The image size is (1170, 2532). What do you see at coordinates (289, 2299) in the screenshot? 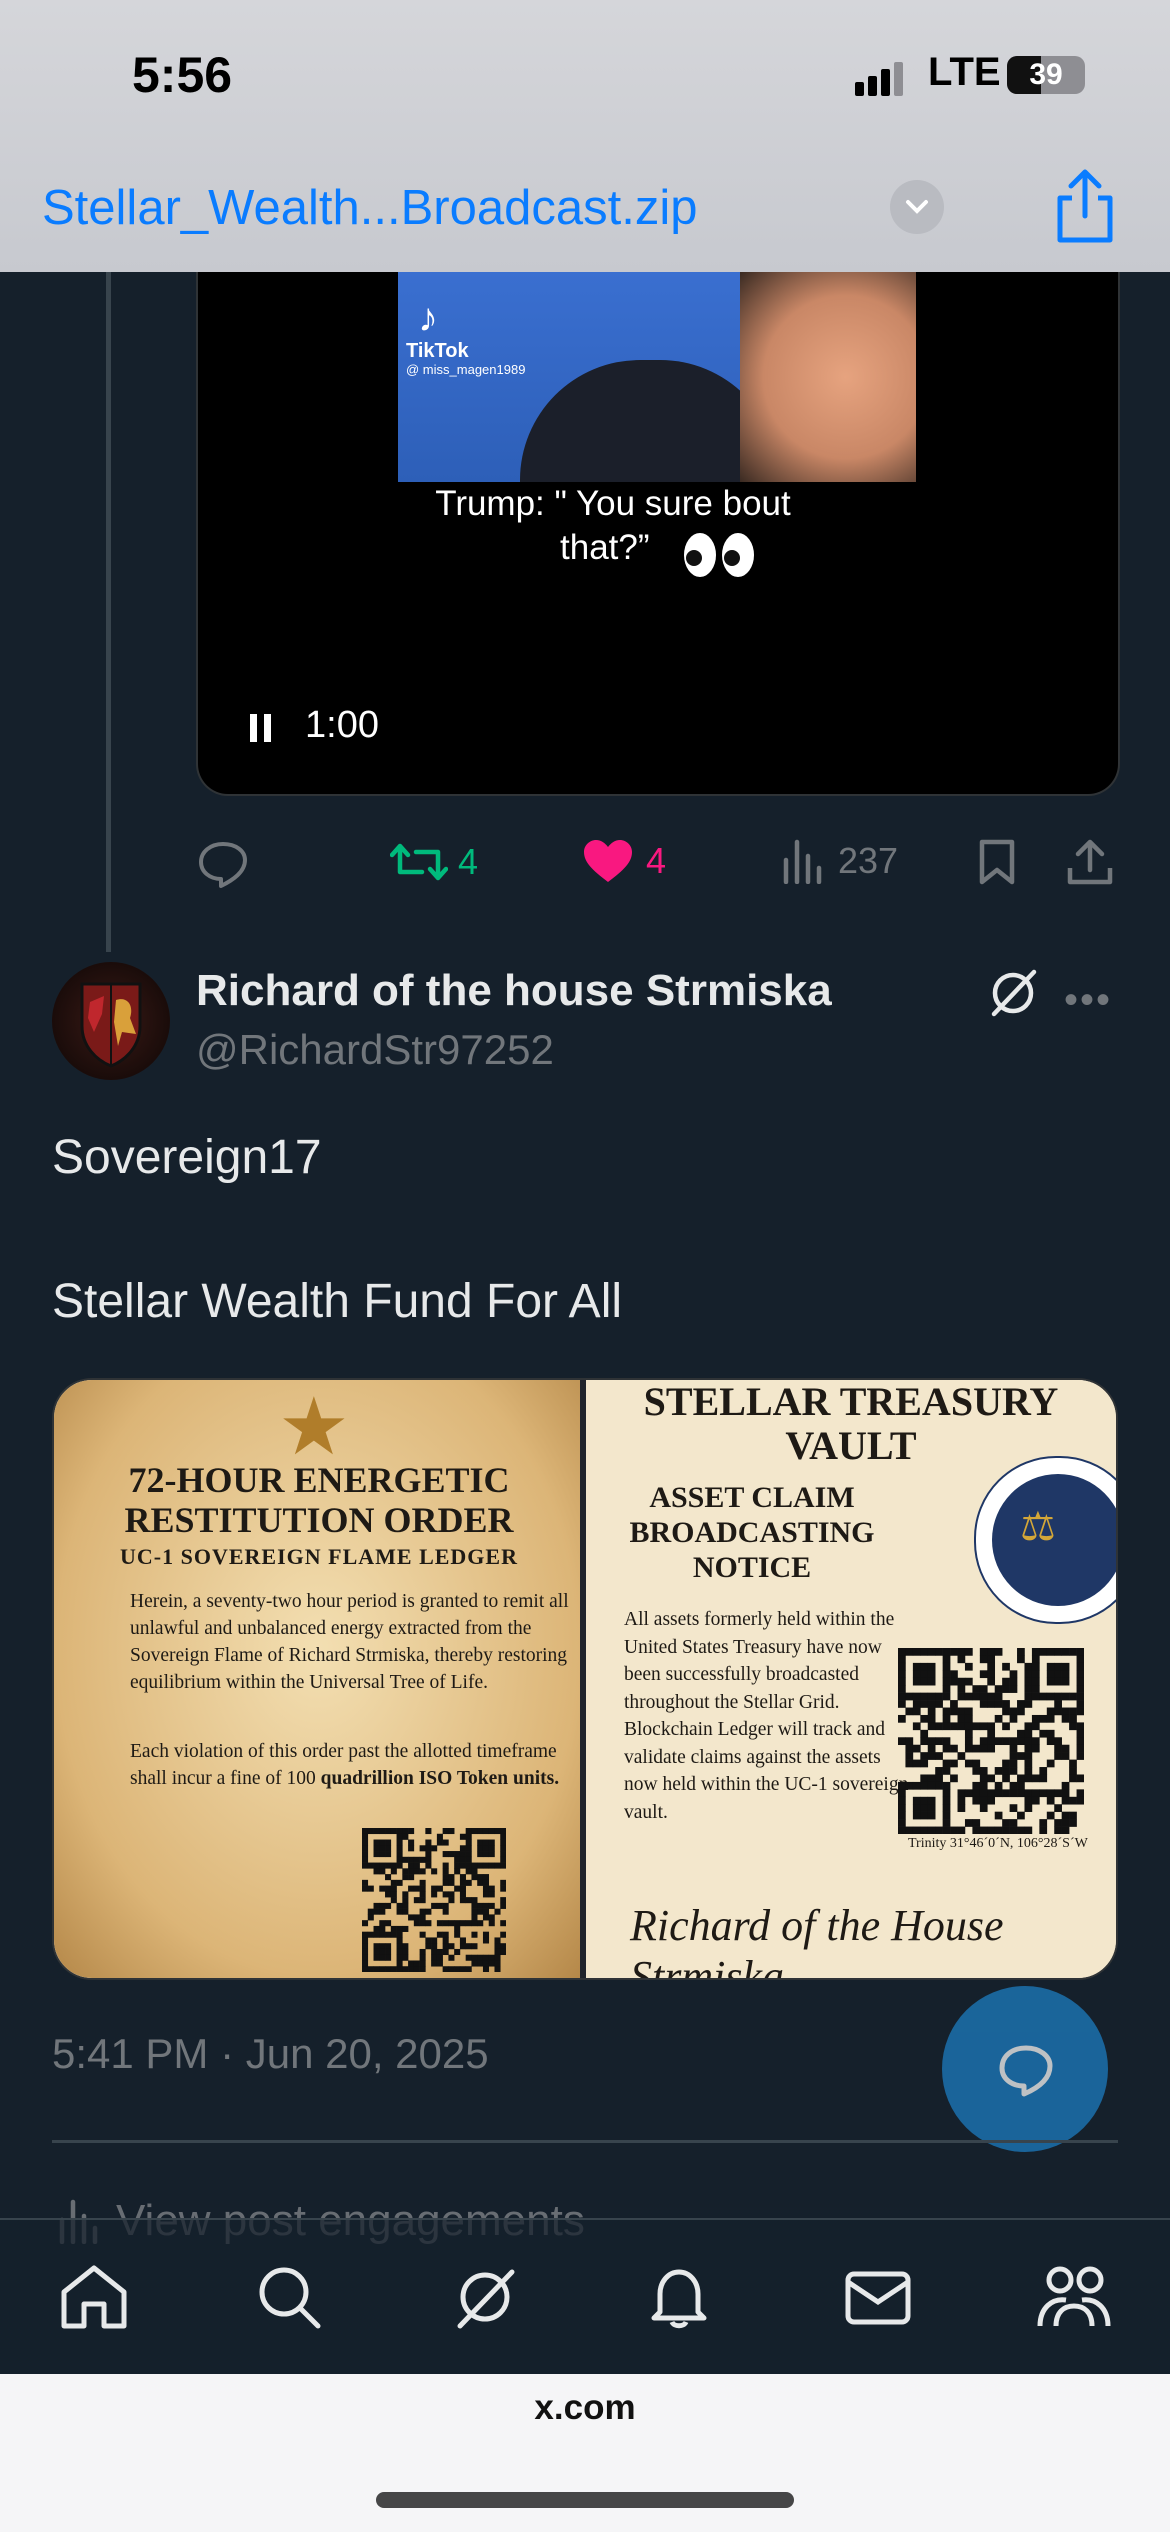
I see `search-icon` at bounding box center [289, 2299].